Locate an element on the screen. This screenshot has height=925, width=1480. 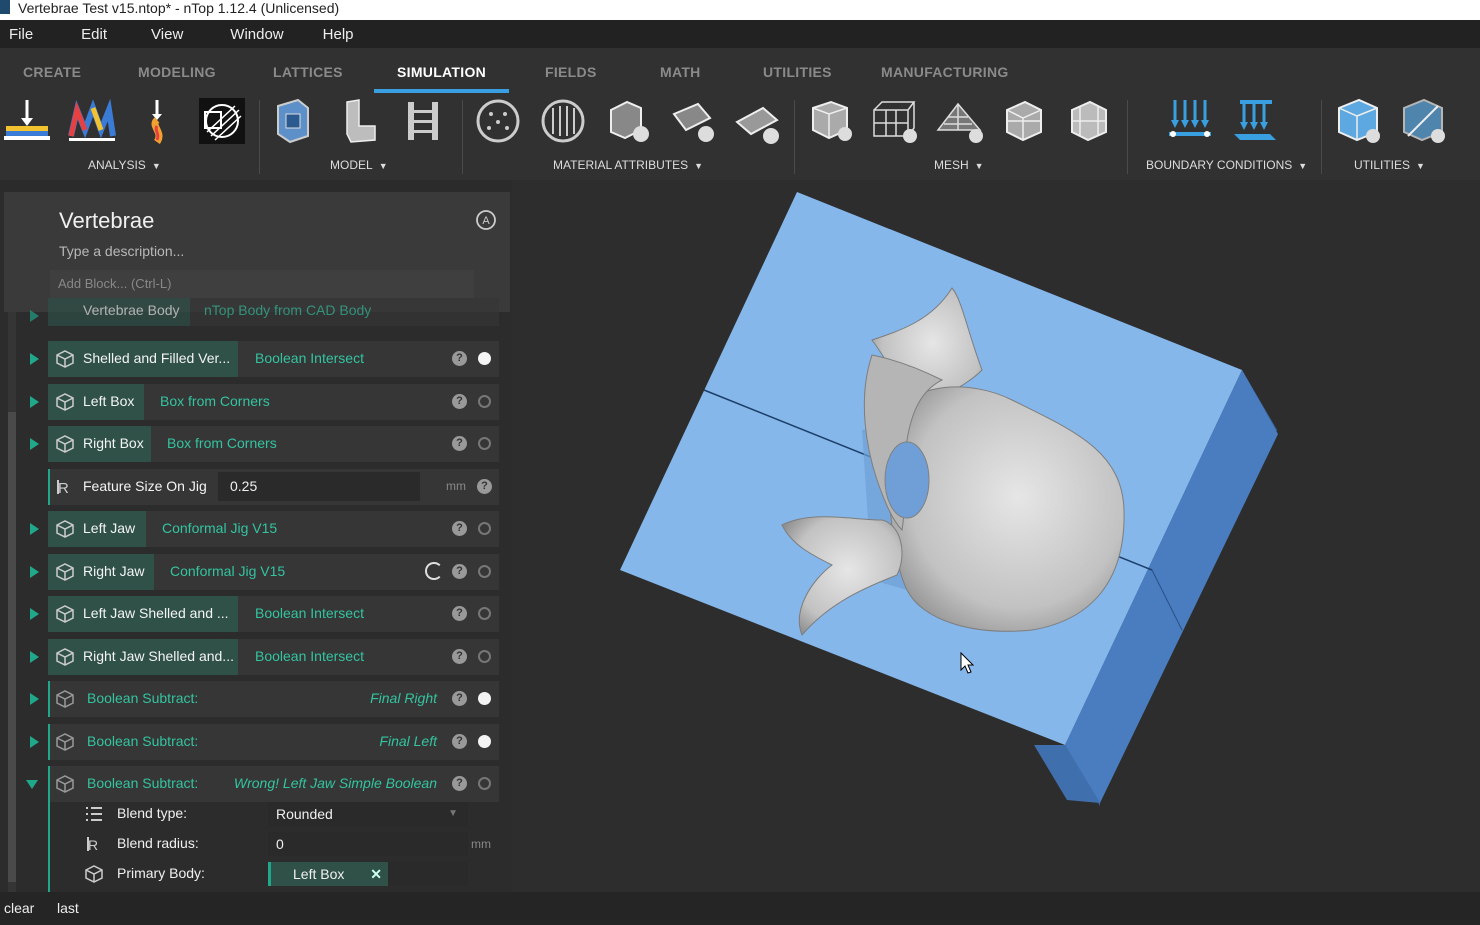
fe-volume-mesh-icon is located at coordinates (830, 122).